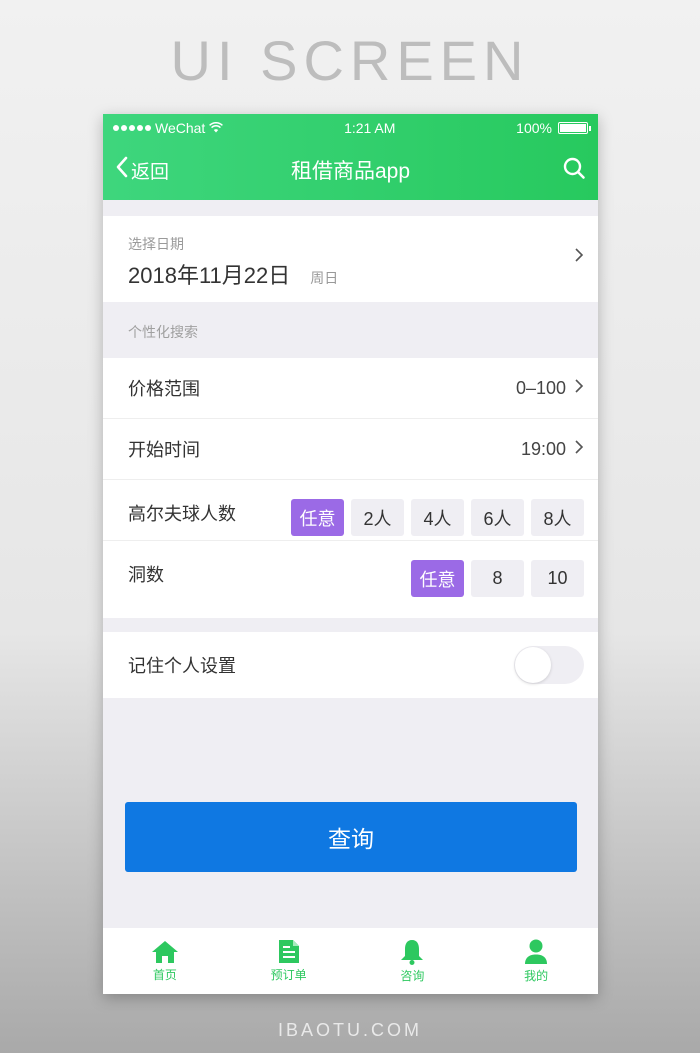 The image size is (700, 1053). I want to click on tab-profile: 我的, so click(536, 961).